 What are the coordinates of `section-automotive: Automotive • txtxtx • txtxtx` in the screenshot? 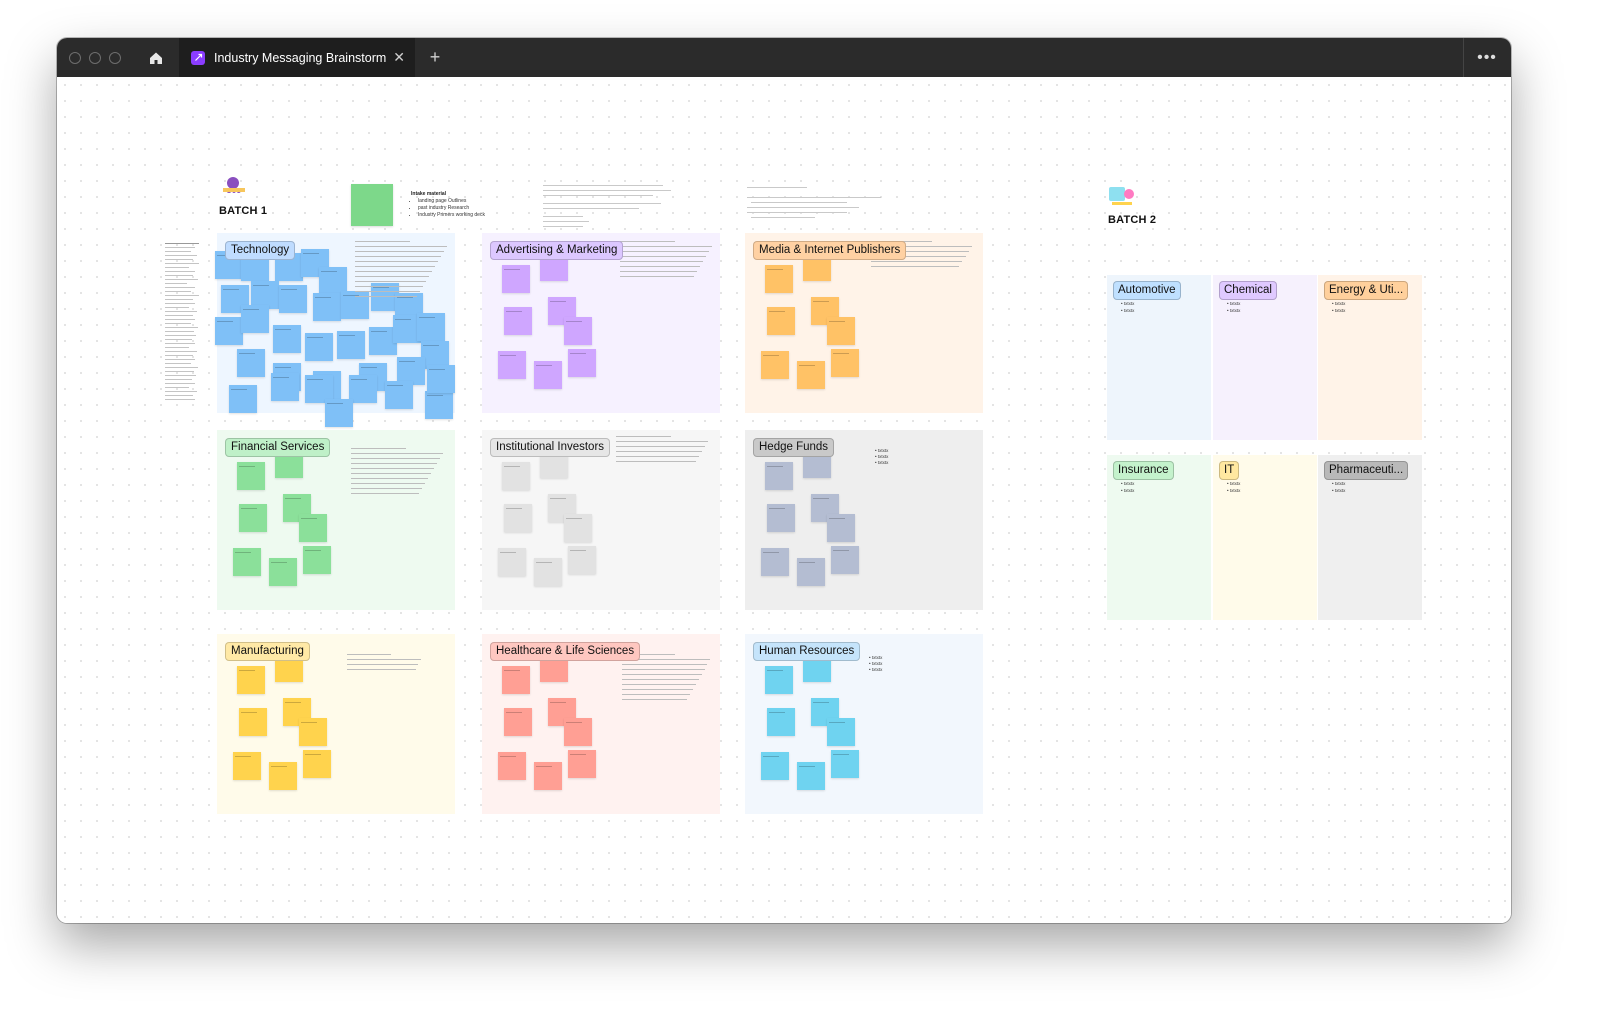 It's located at (1159, 357).